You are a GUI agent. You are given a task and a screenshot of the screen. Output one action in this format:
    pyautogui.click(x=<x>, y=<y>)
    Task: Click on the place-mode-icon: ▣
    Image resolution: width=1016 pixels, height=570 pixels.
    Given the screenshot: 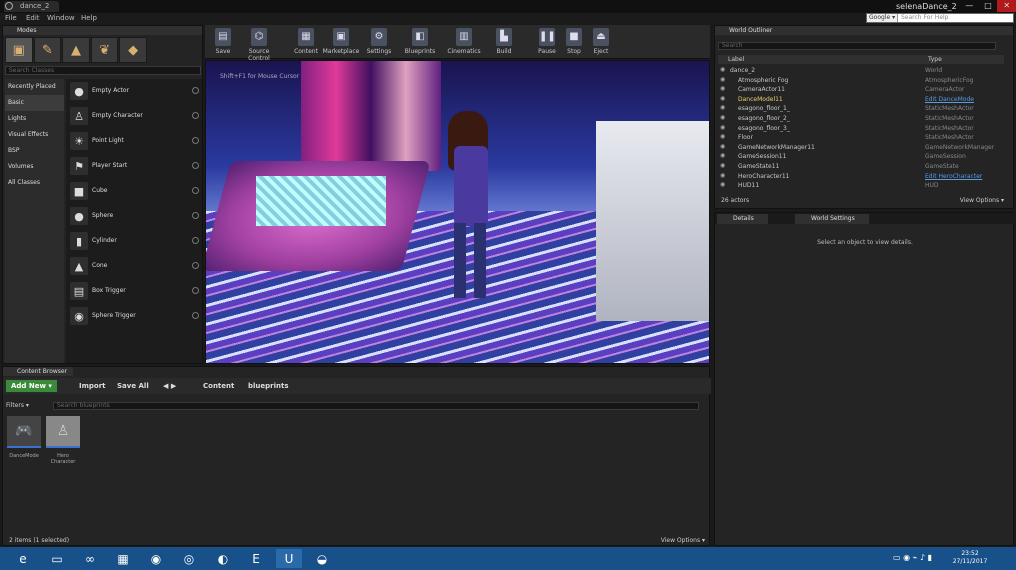 What is the action you would take?
    pyautogui.click(x=19, y=50)
    